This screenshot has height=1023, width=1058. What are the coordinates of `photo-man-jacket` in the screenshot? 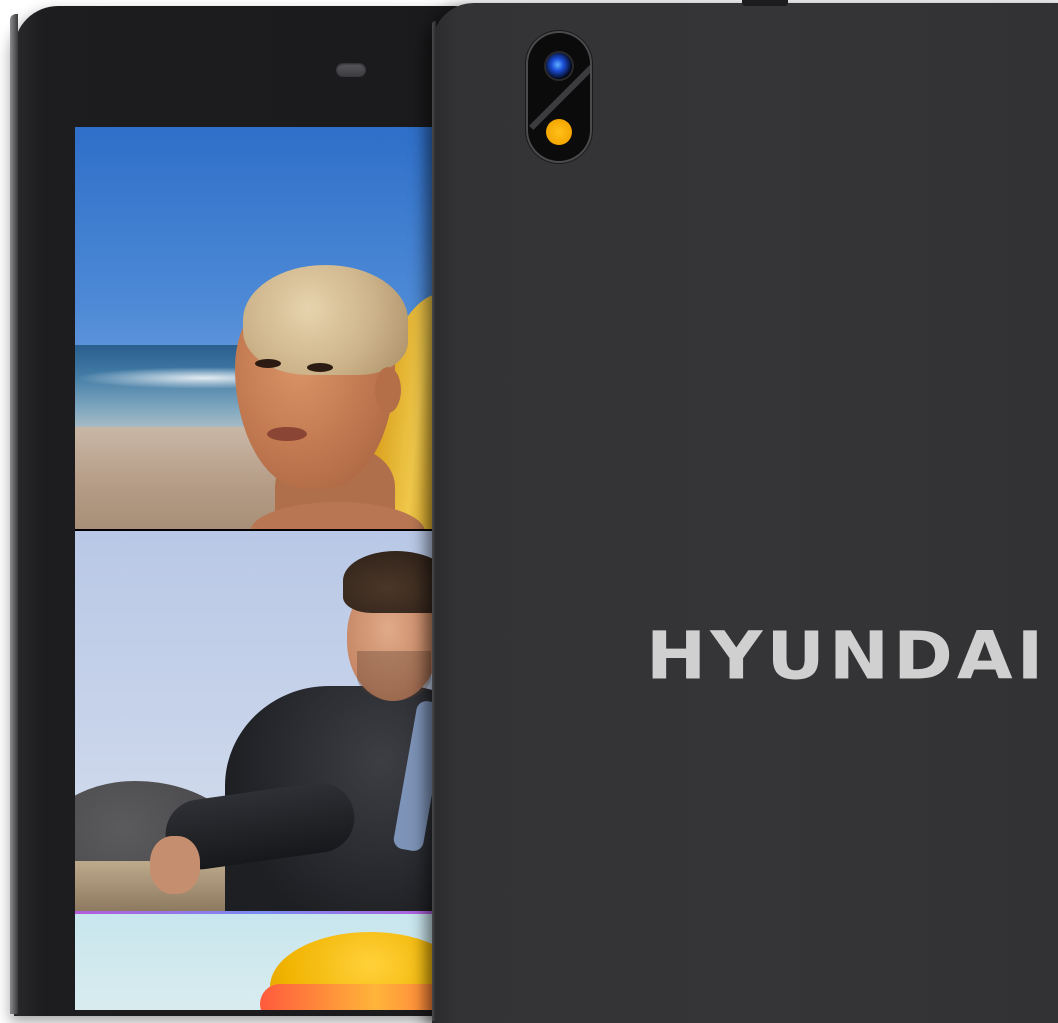 It's located at (261, 721).